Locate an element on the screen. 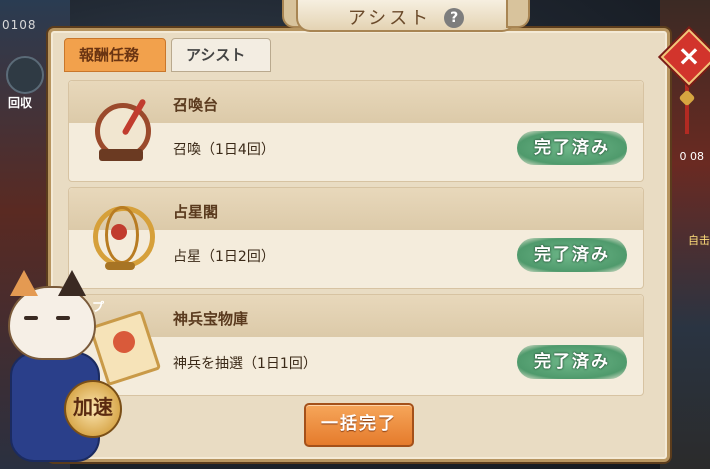 This screenshot has height=469, width=710. tab-assist: アシスト is located at coordinates (221, 55).